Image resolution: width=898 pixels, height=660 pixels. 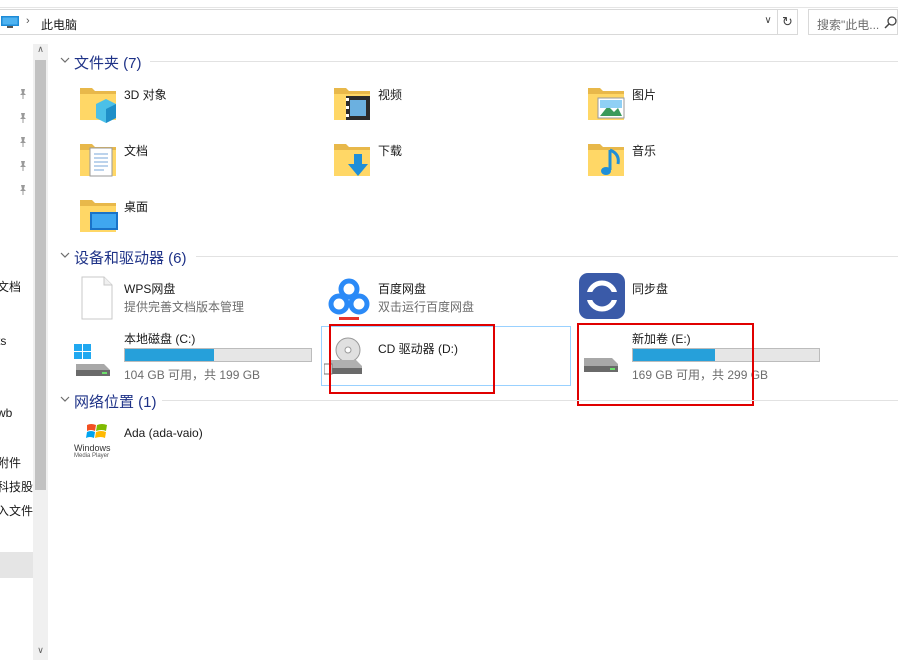 I want to click on nav-item-attachments: 附件, so click(x=16, y=462).